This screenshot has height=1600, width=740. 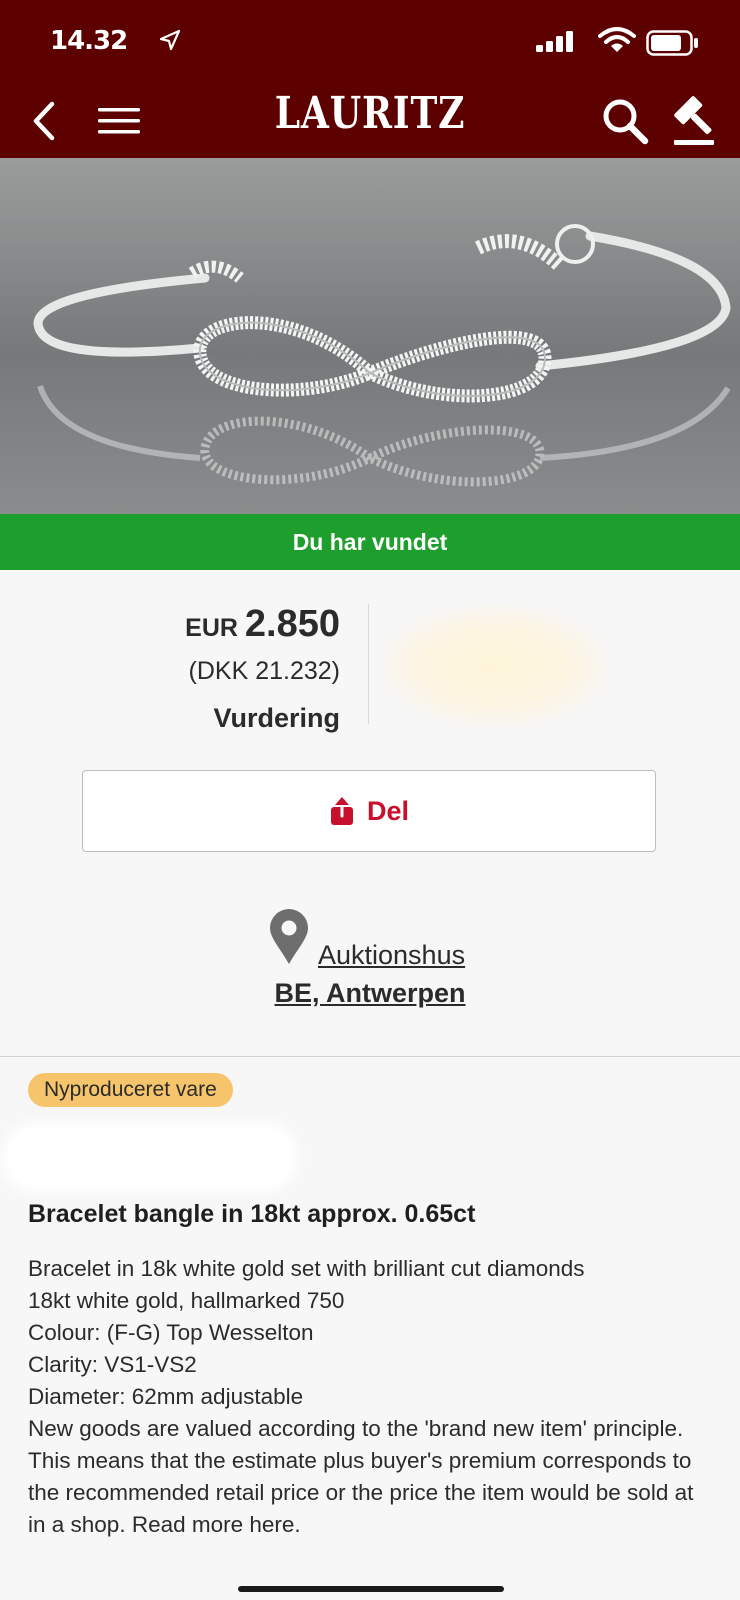 I want to click on search-icon, so click(x=626, y=122).